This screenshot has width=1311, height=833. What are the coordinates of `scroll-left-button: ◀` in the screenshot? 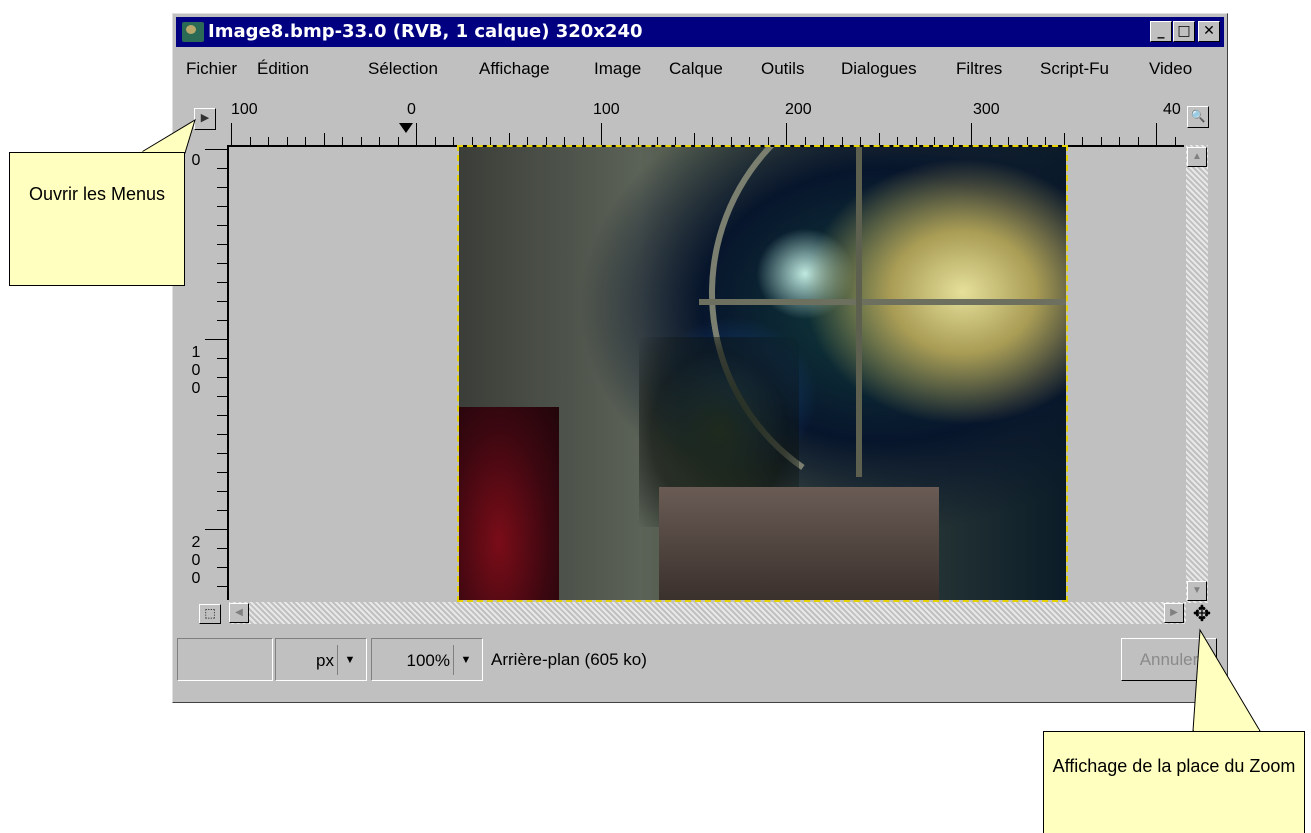 It's located at (239, 613).